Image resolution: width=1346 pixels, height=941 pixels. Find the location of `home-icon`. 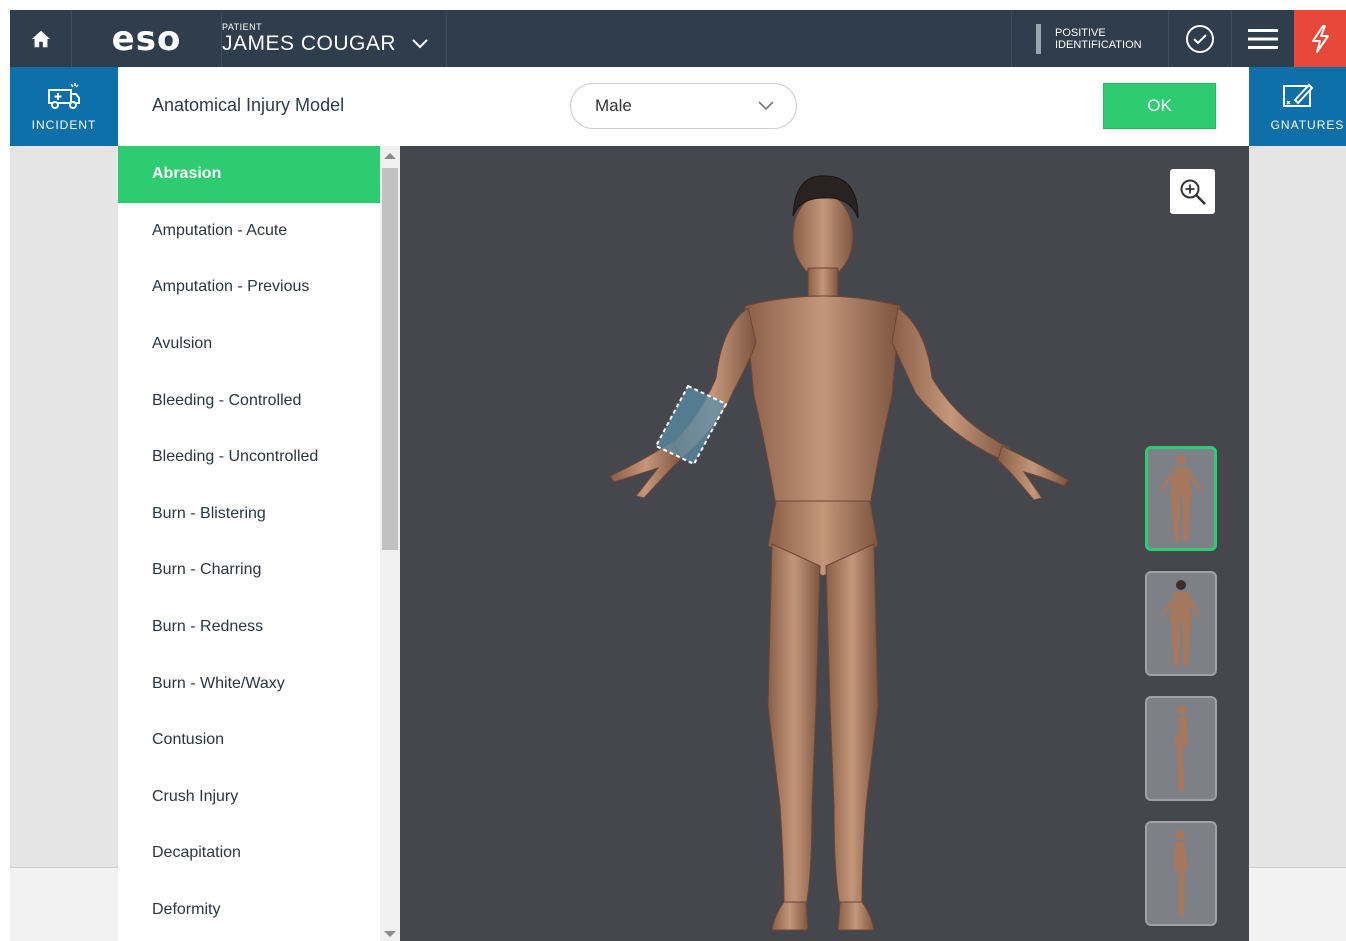

home-icon is located at coordinates (40, 38).